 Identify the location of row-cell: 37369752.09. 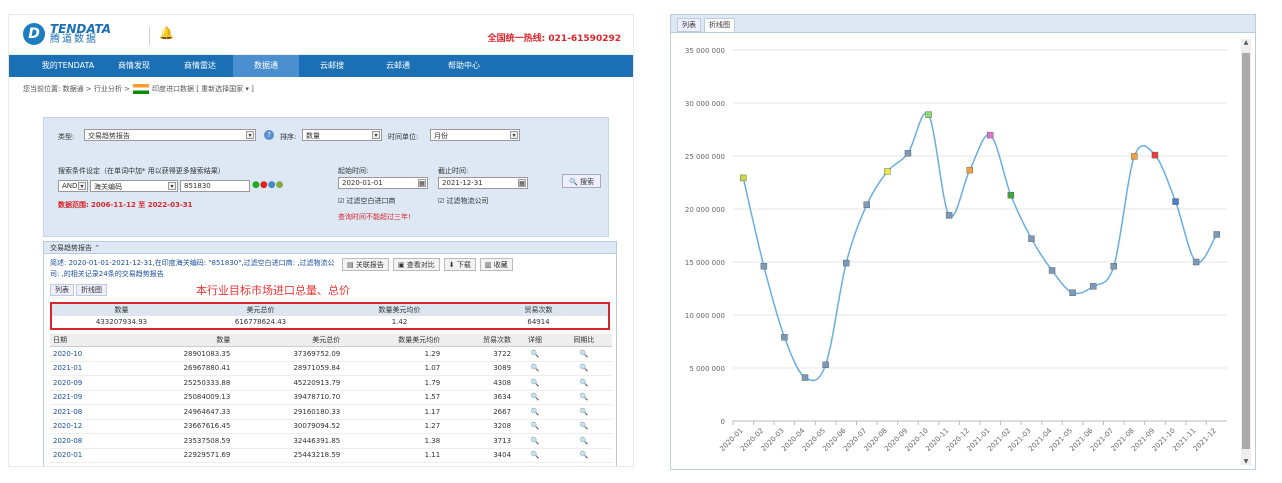
(288, 354).